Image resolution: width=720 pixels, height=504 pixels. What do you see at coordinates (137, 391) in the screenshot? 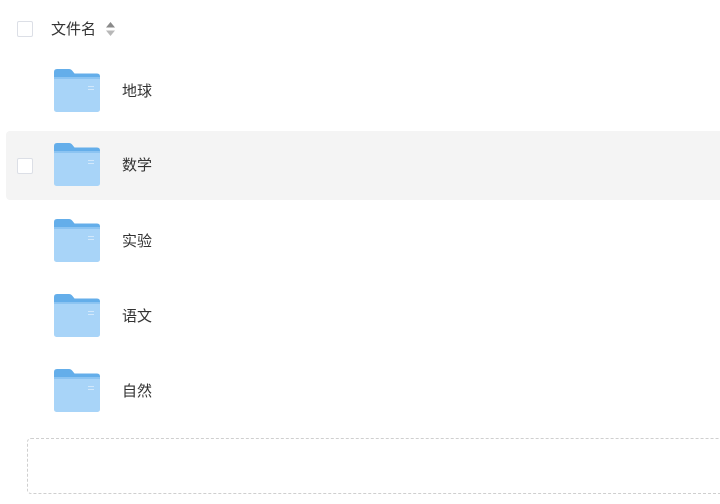
I see `folder-name: 自然` at bounding box center [137, 391].